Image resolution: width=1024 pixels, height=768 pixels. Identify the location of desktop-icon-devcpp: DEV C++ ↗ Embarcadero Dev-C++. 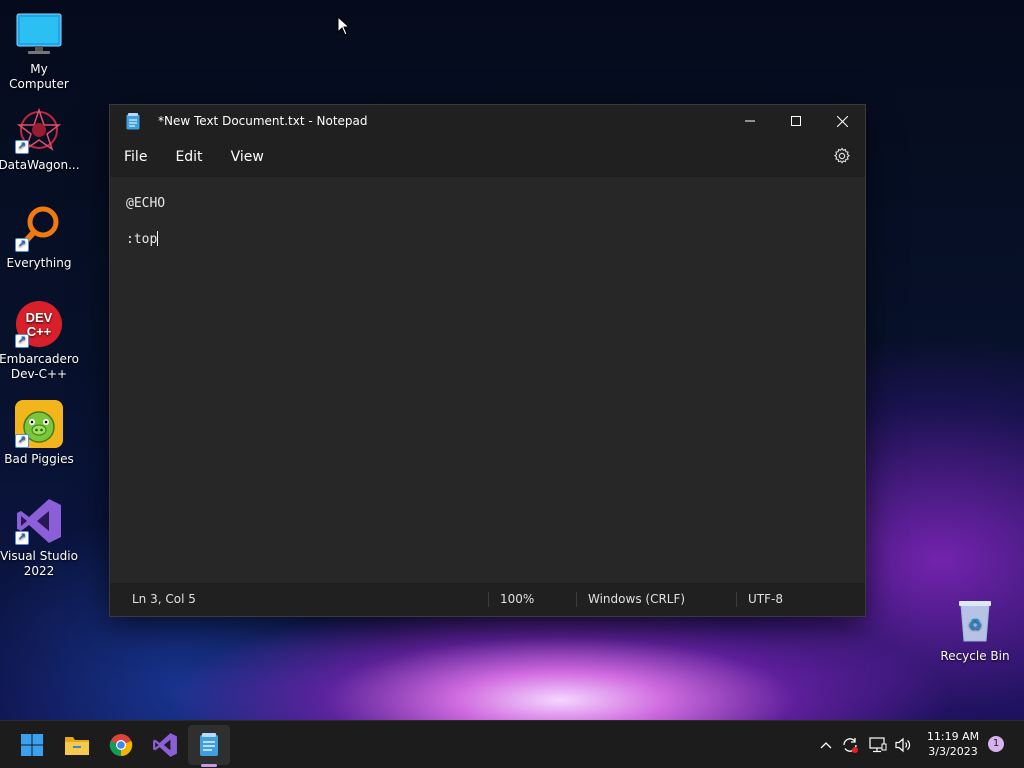
(39, 341).